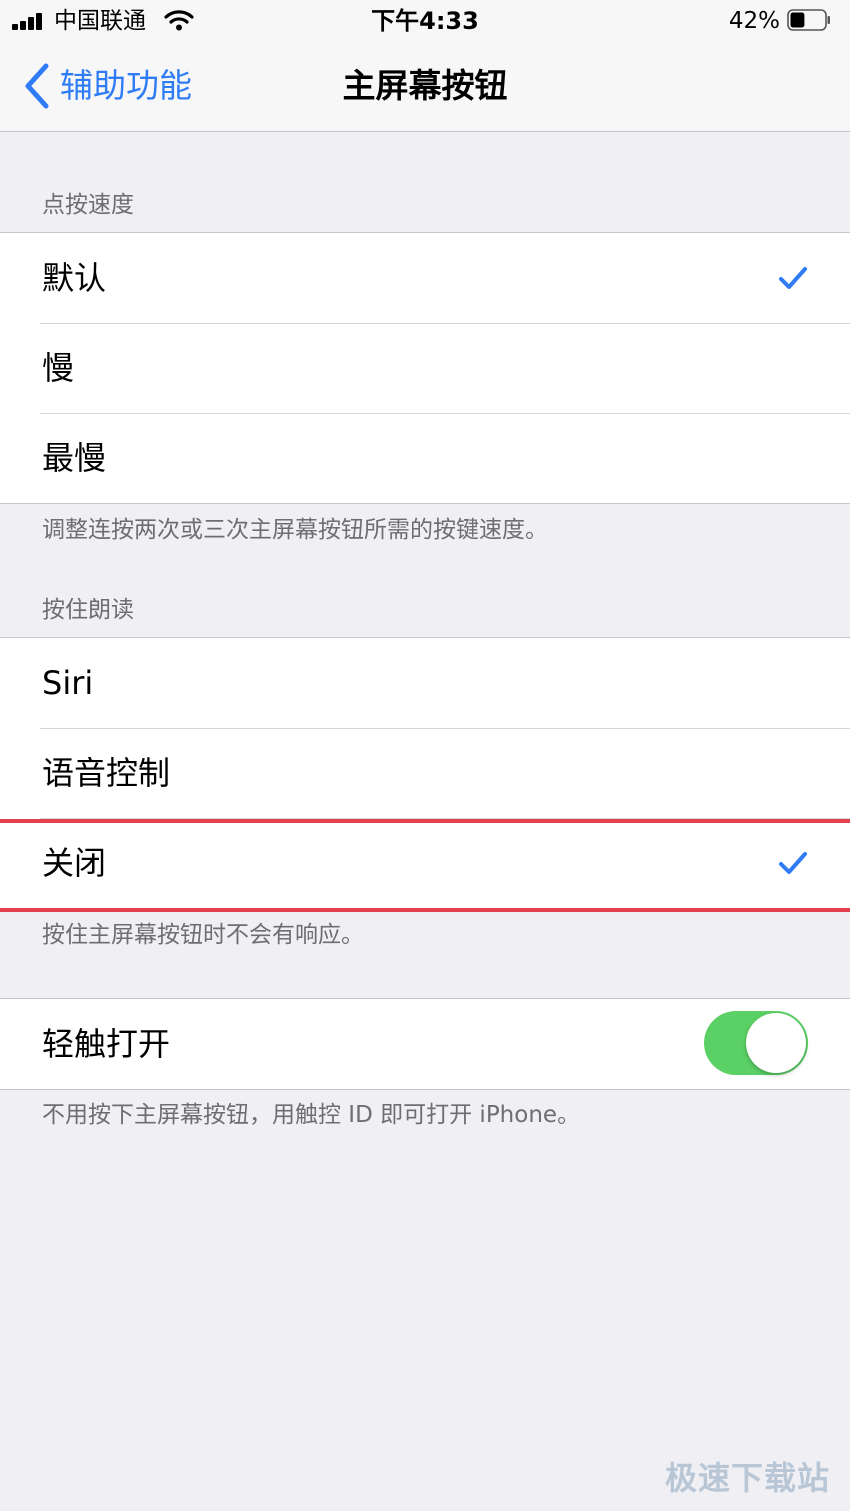 This screenshot has width=850, height=1511. What do you see at coordinates (88, 610) in the screenshot?
I see `press-and-hold-header: 按住朗读` at bounding box center [88, 610].